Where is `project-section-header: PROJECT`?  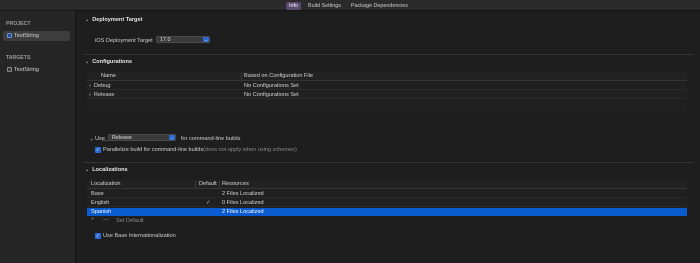
project-section-header: PROJECT is located at coordinates (18, 24).